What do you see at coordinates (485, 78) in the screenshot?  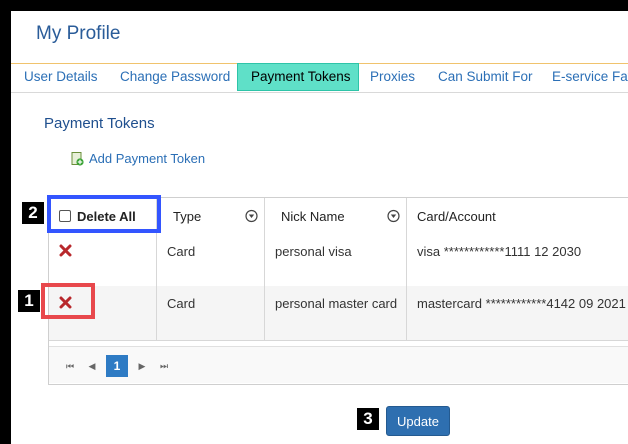 I see `tab-can-submit-for: Can Submit For` at bounding box center [485, 78].